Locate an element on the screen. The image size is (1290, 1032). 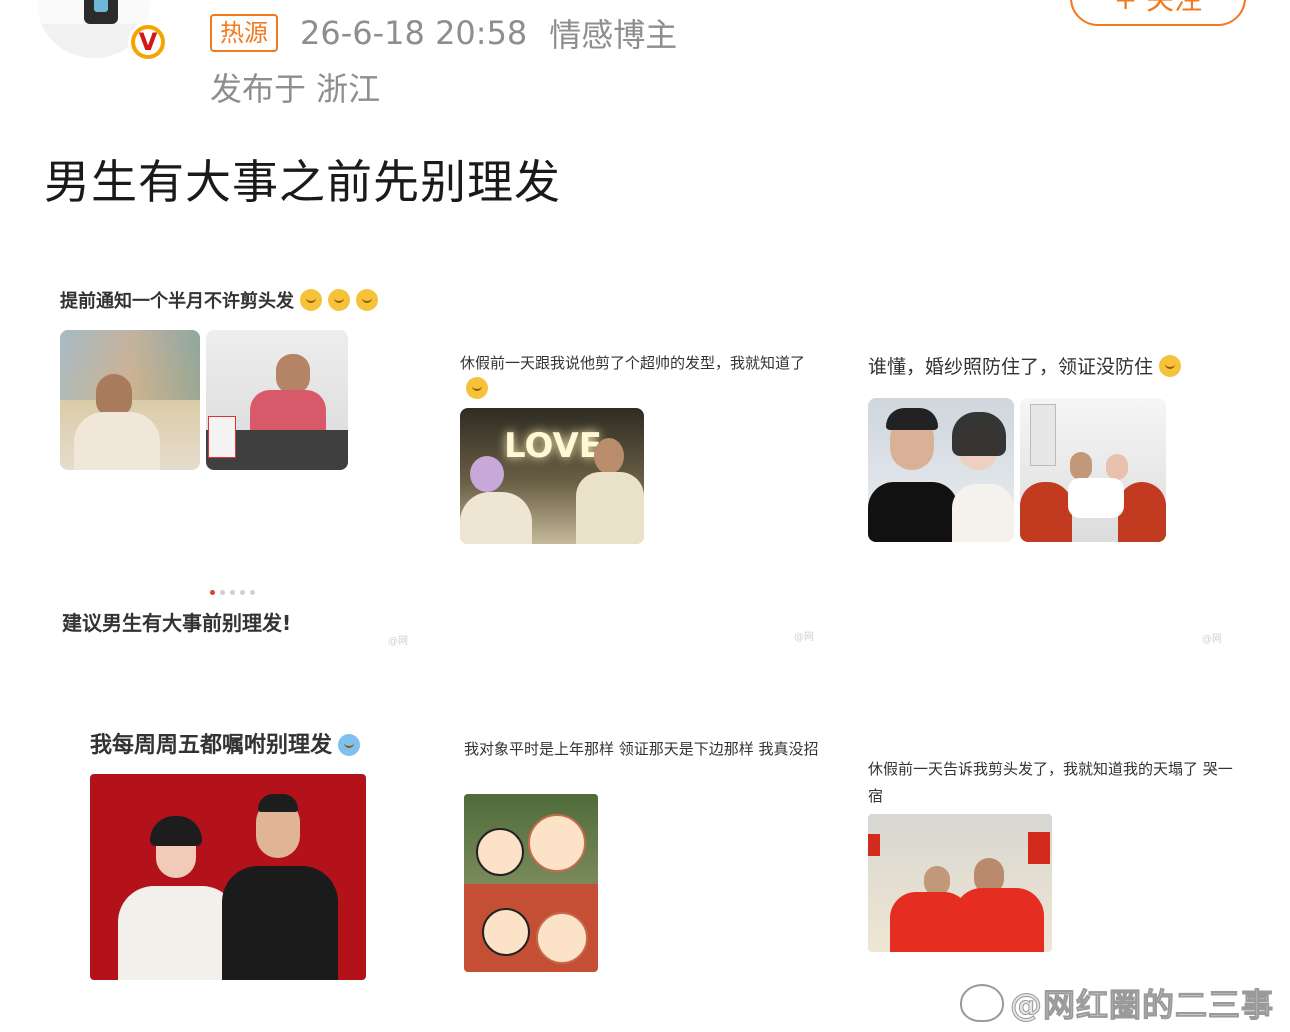
caption-5: 我对象平时是上年那样 领证那天是下边那样 我真没招 is located at coordinates (641, 749).